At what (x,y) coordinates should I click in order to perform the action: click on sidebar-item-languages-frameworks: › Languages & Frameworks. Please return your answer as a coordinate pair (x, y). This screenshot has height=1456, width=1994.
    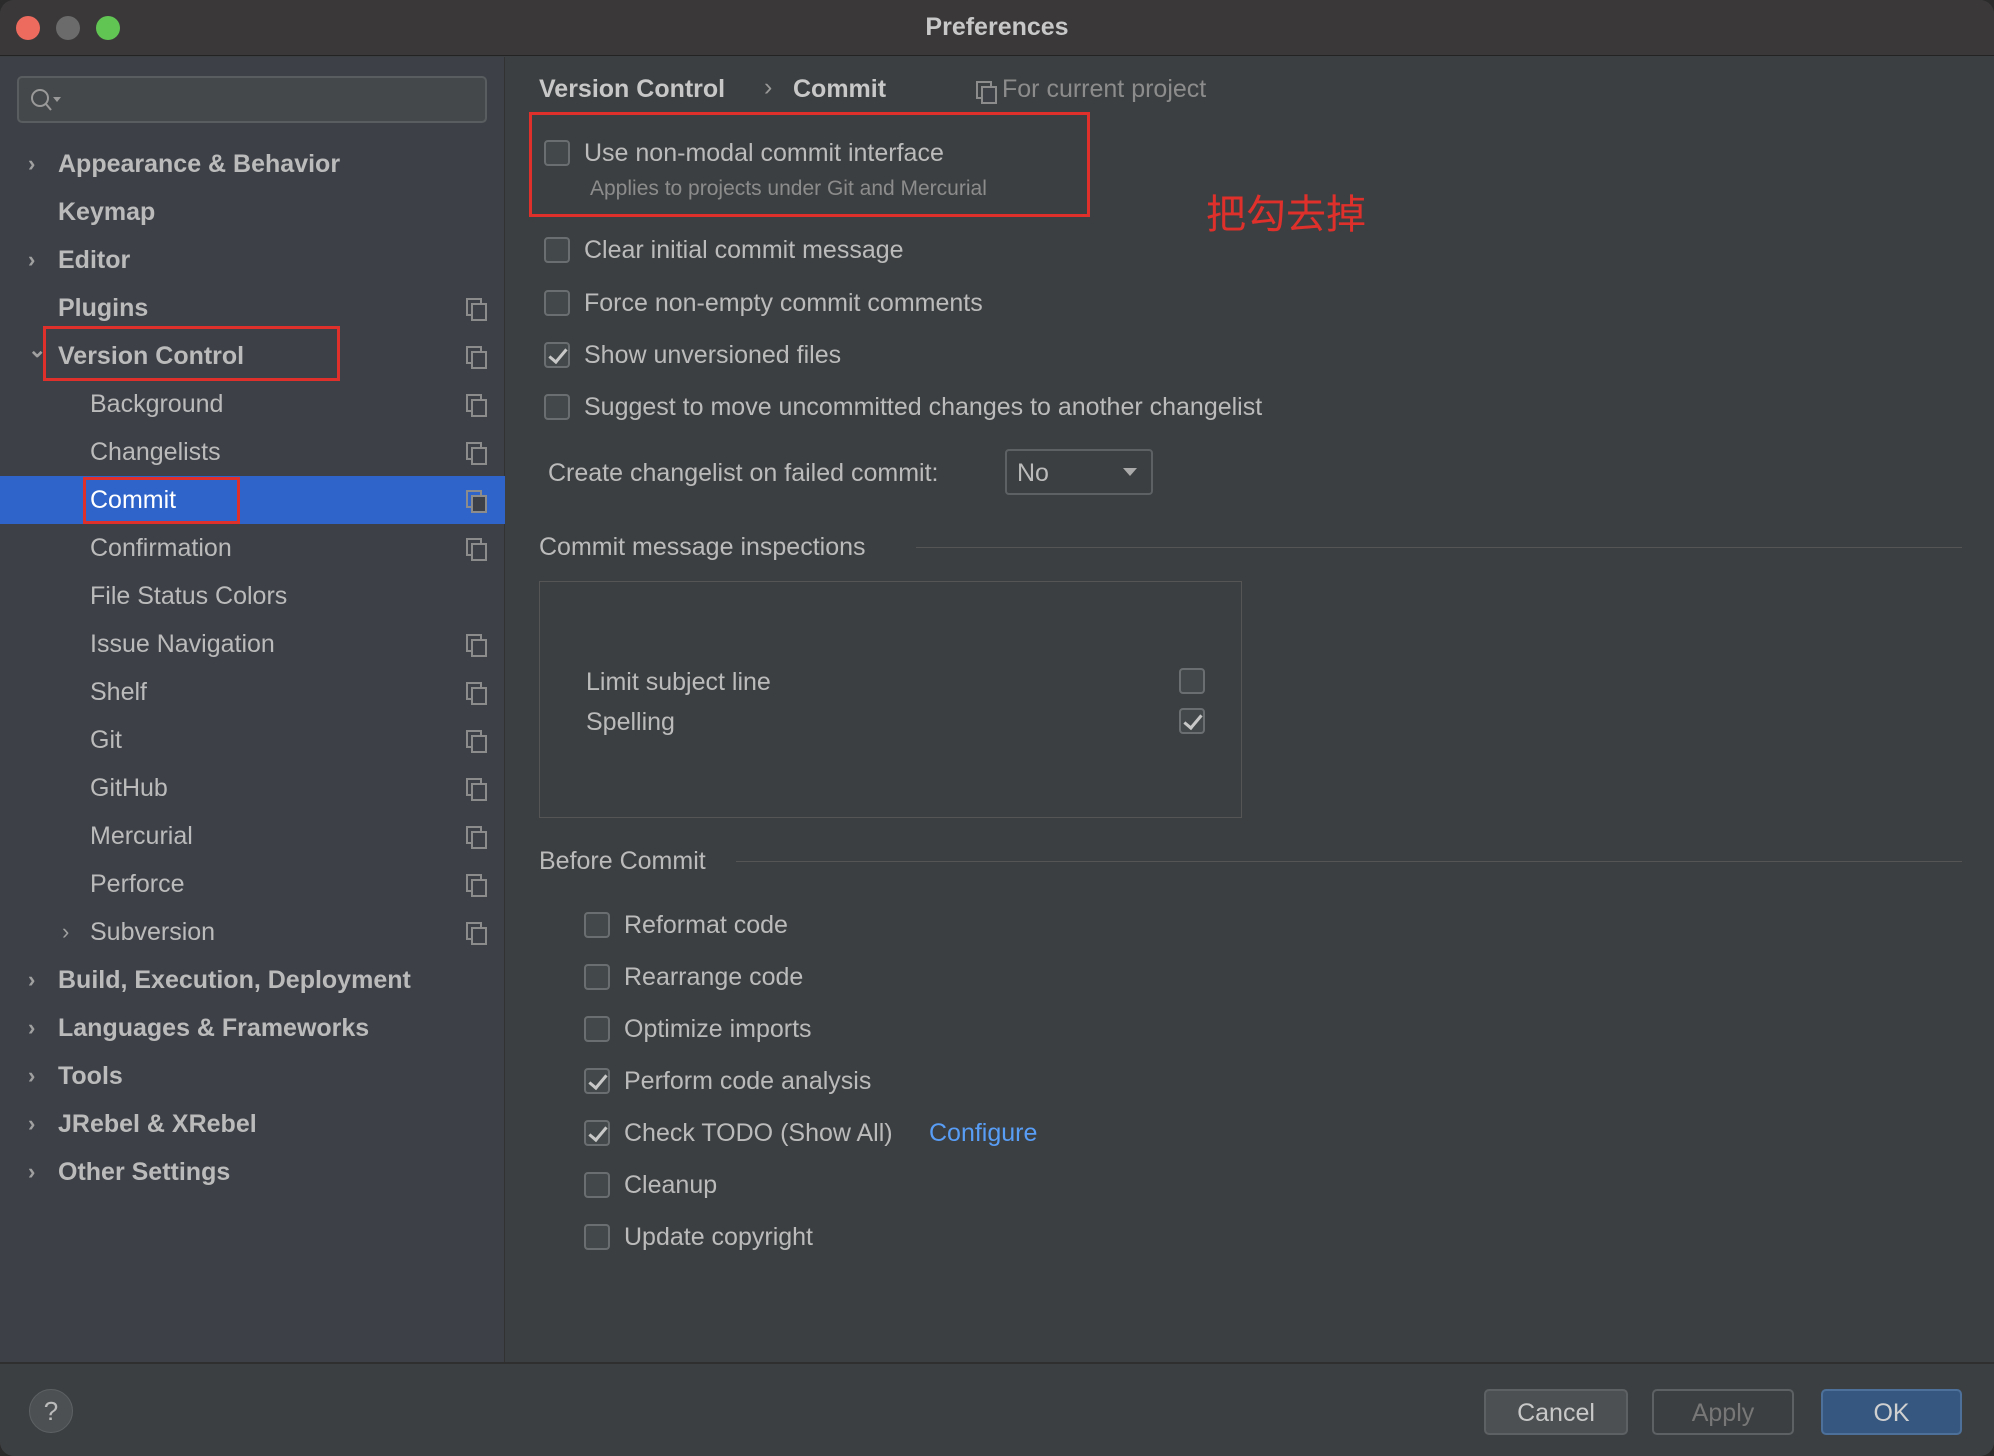
    Looking at the image, I should click on (252, 1028).